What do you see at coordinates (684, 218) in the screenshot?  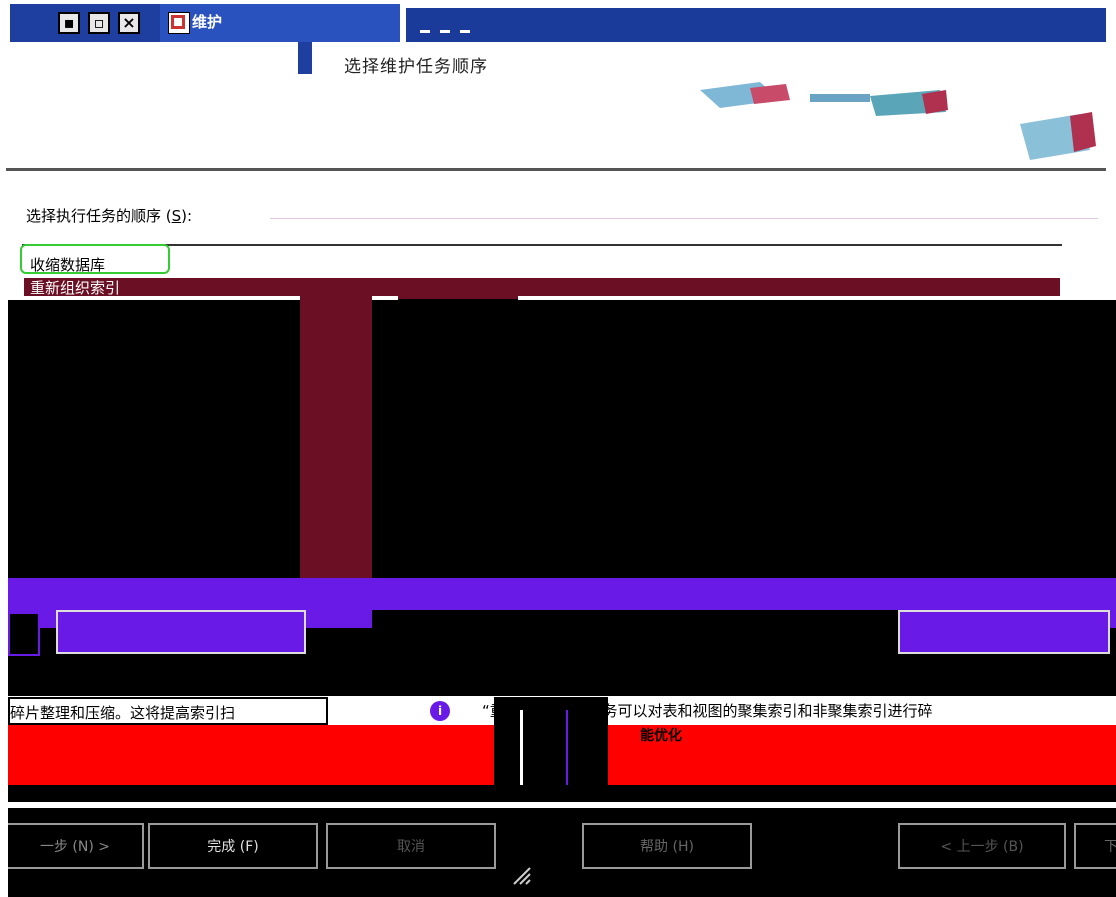 I see `label-separator` at bounding box center [684, 218].